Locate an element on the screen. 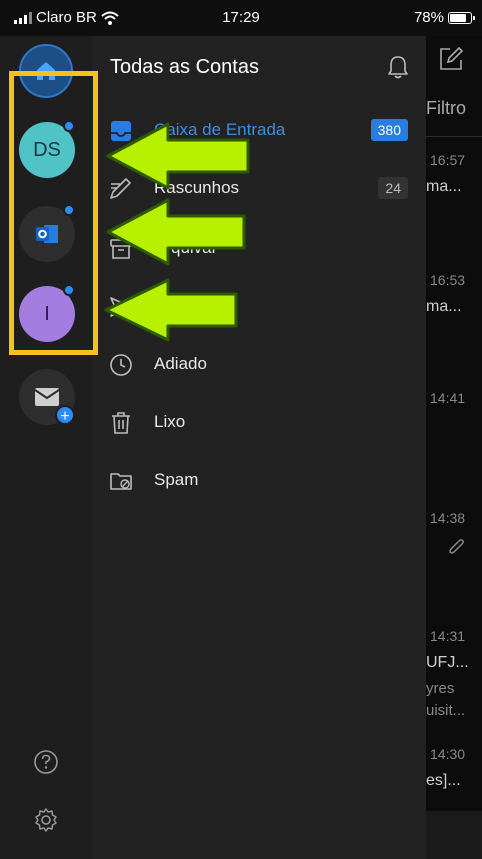 This screenshot has width=482, height=859. folder-snoozed: Adiado is located at coordinates (259, 364).